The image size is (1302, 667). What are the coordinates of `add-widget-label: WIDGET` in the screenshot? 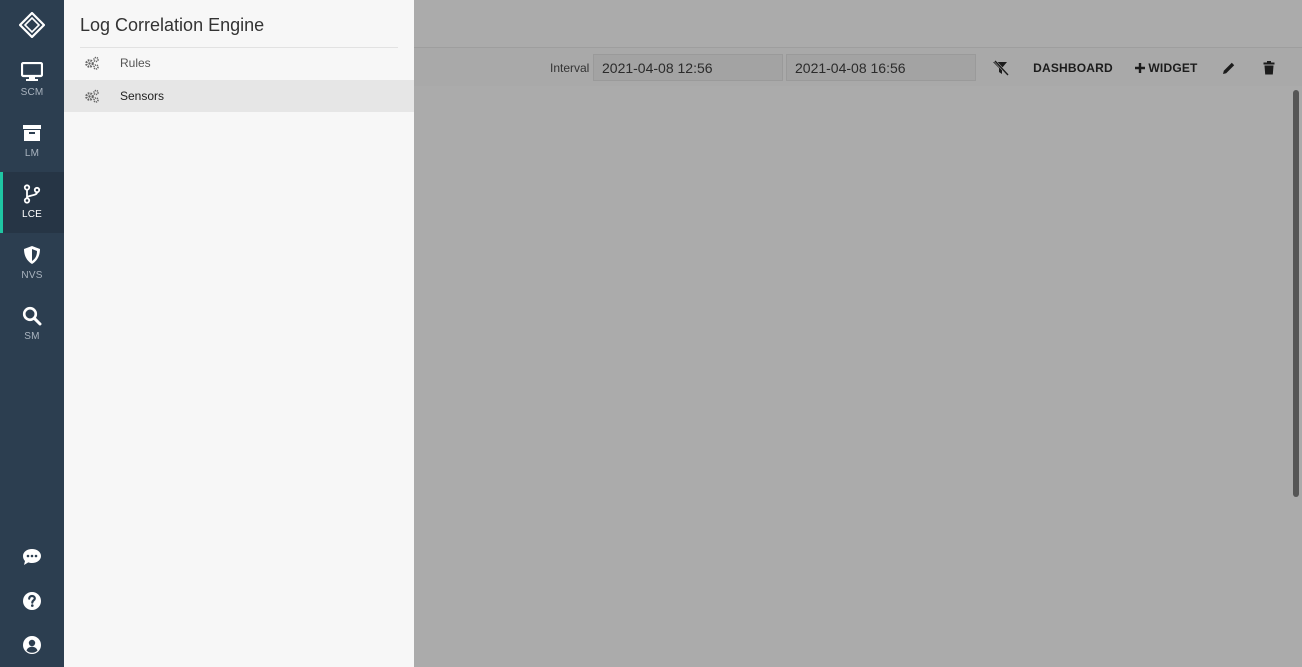 It's located at (1173, 68).